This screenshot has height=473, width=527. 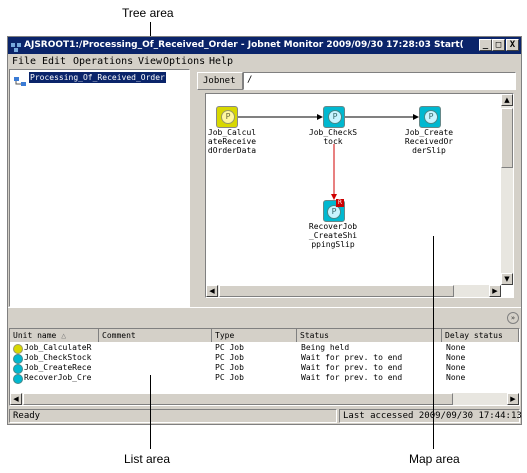 I want to click on last-accessed-text: Last accessed 2009/09/30 17:44:13, so click(x=430, y=416).